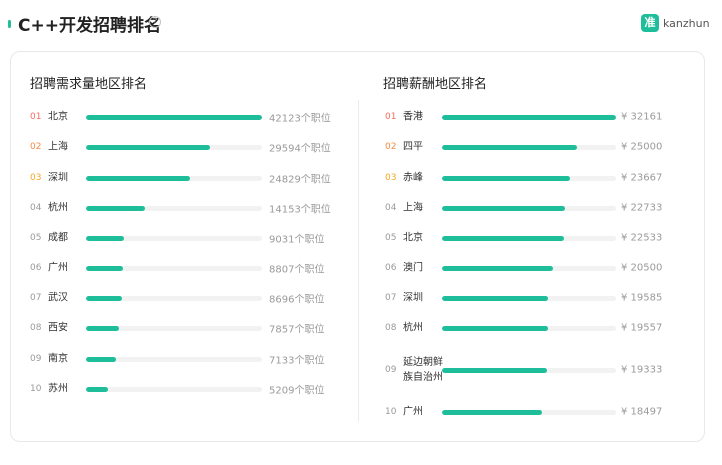  I want to click on city-name: 杭州, so click(58, 208).